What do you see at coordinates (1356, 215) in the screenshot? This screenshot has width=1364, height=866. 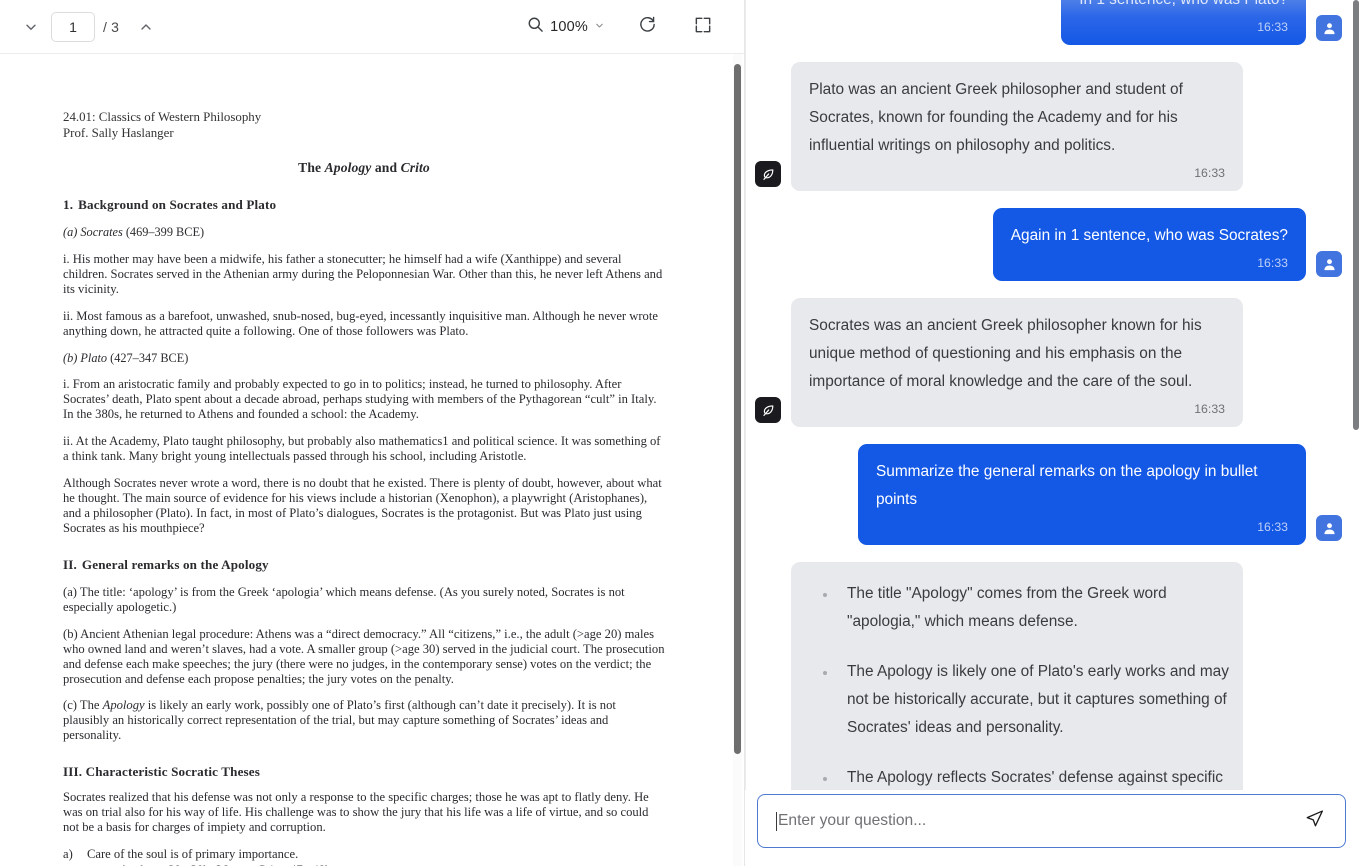 I see `chat-scrollbar-thumb` at bounding box center [1356, 215].